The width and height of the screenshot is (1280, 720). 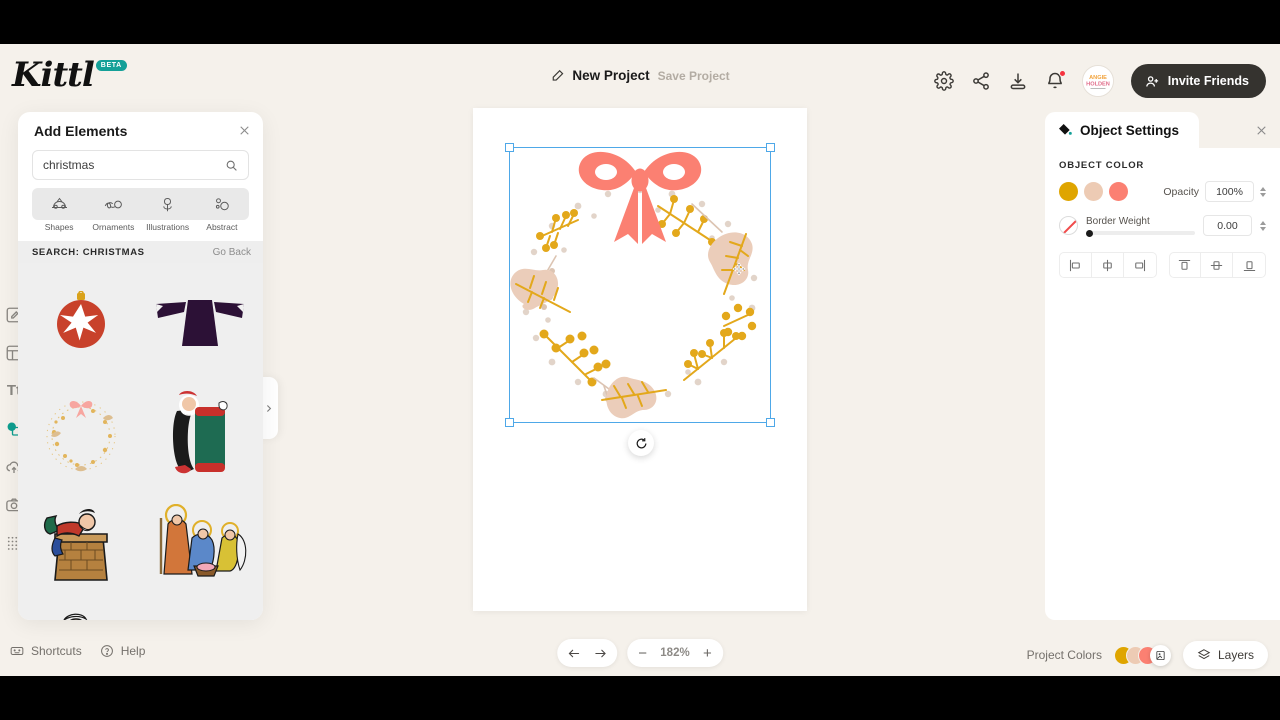 I want to click on help-button: Help, so click(x=123, y=651).